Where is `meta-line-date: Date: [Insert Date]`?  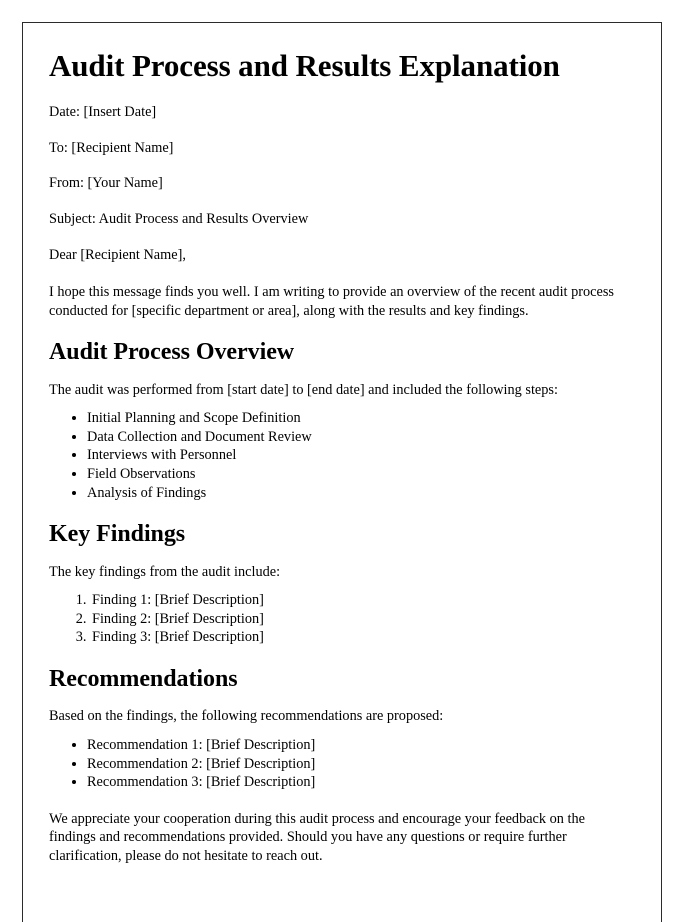
meta-line-date: Date: [Insert Date] is located at coordinates (103, 111).